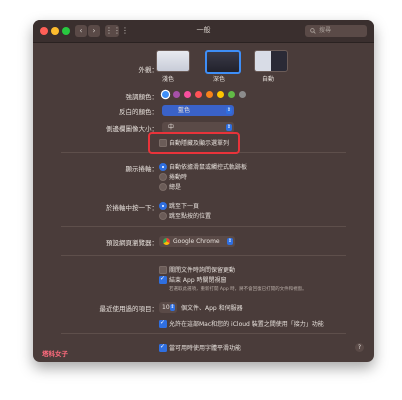  I want to click on close-windows-checkbox, so click(163, 279).